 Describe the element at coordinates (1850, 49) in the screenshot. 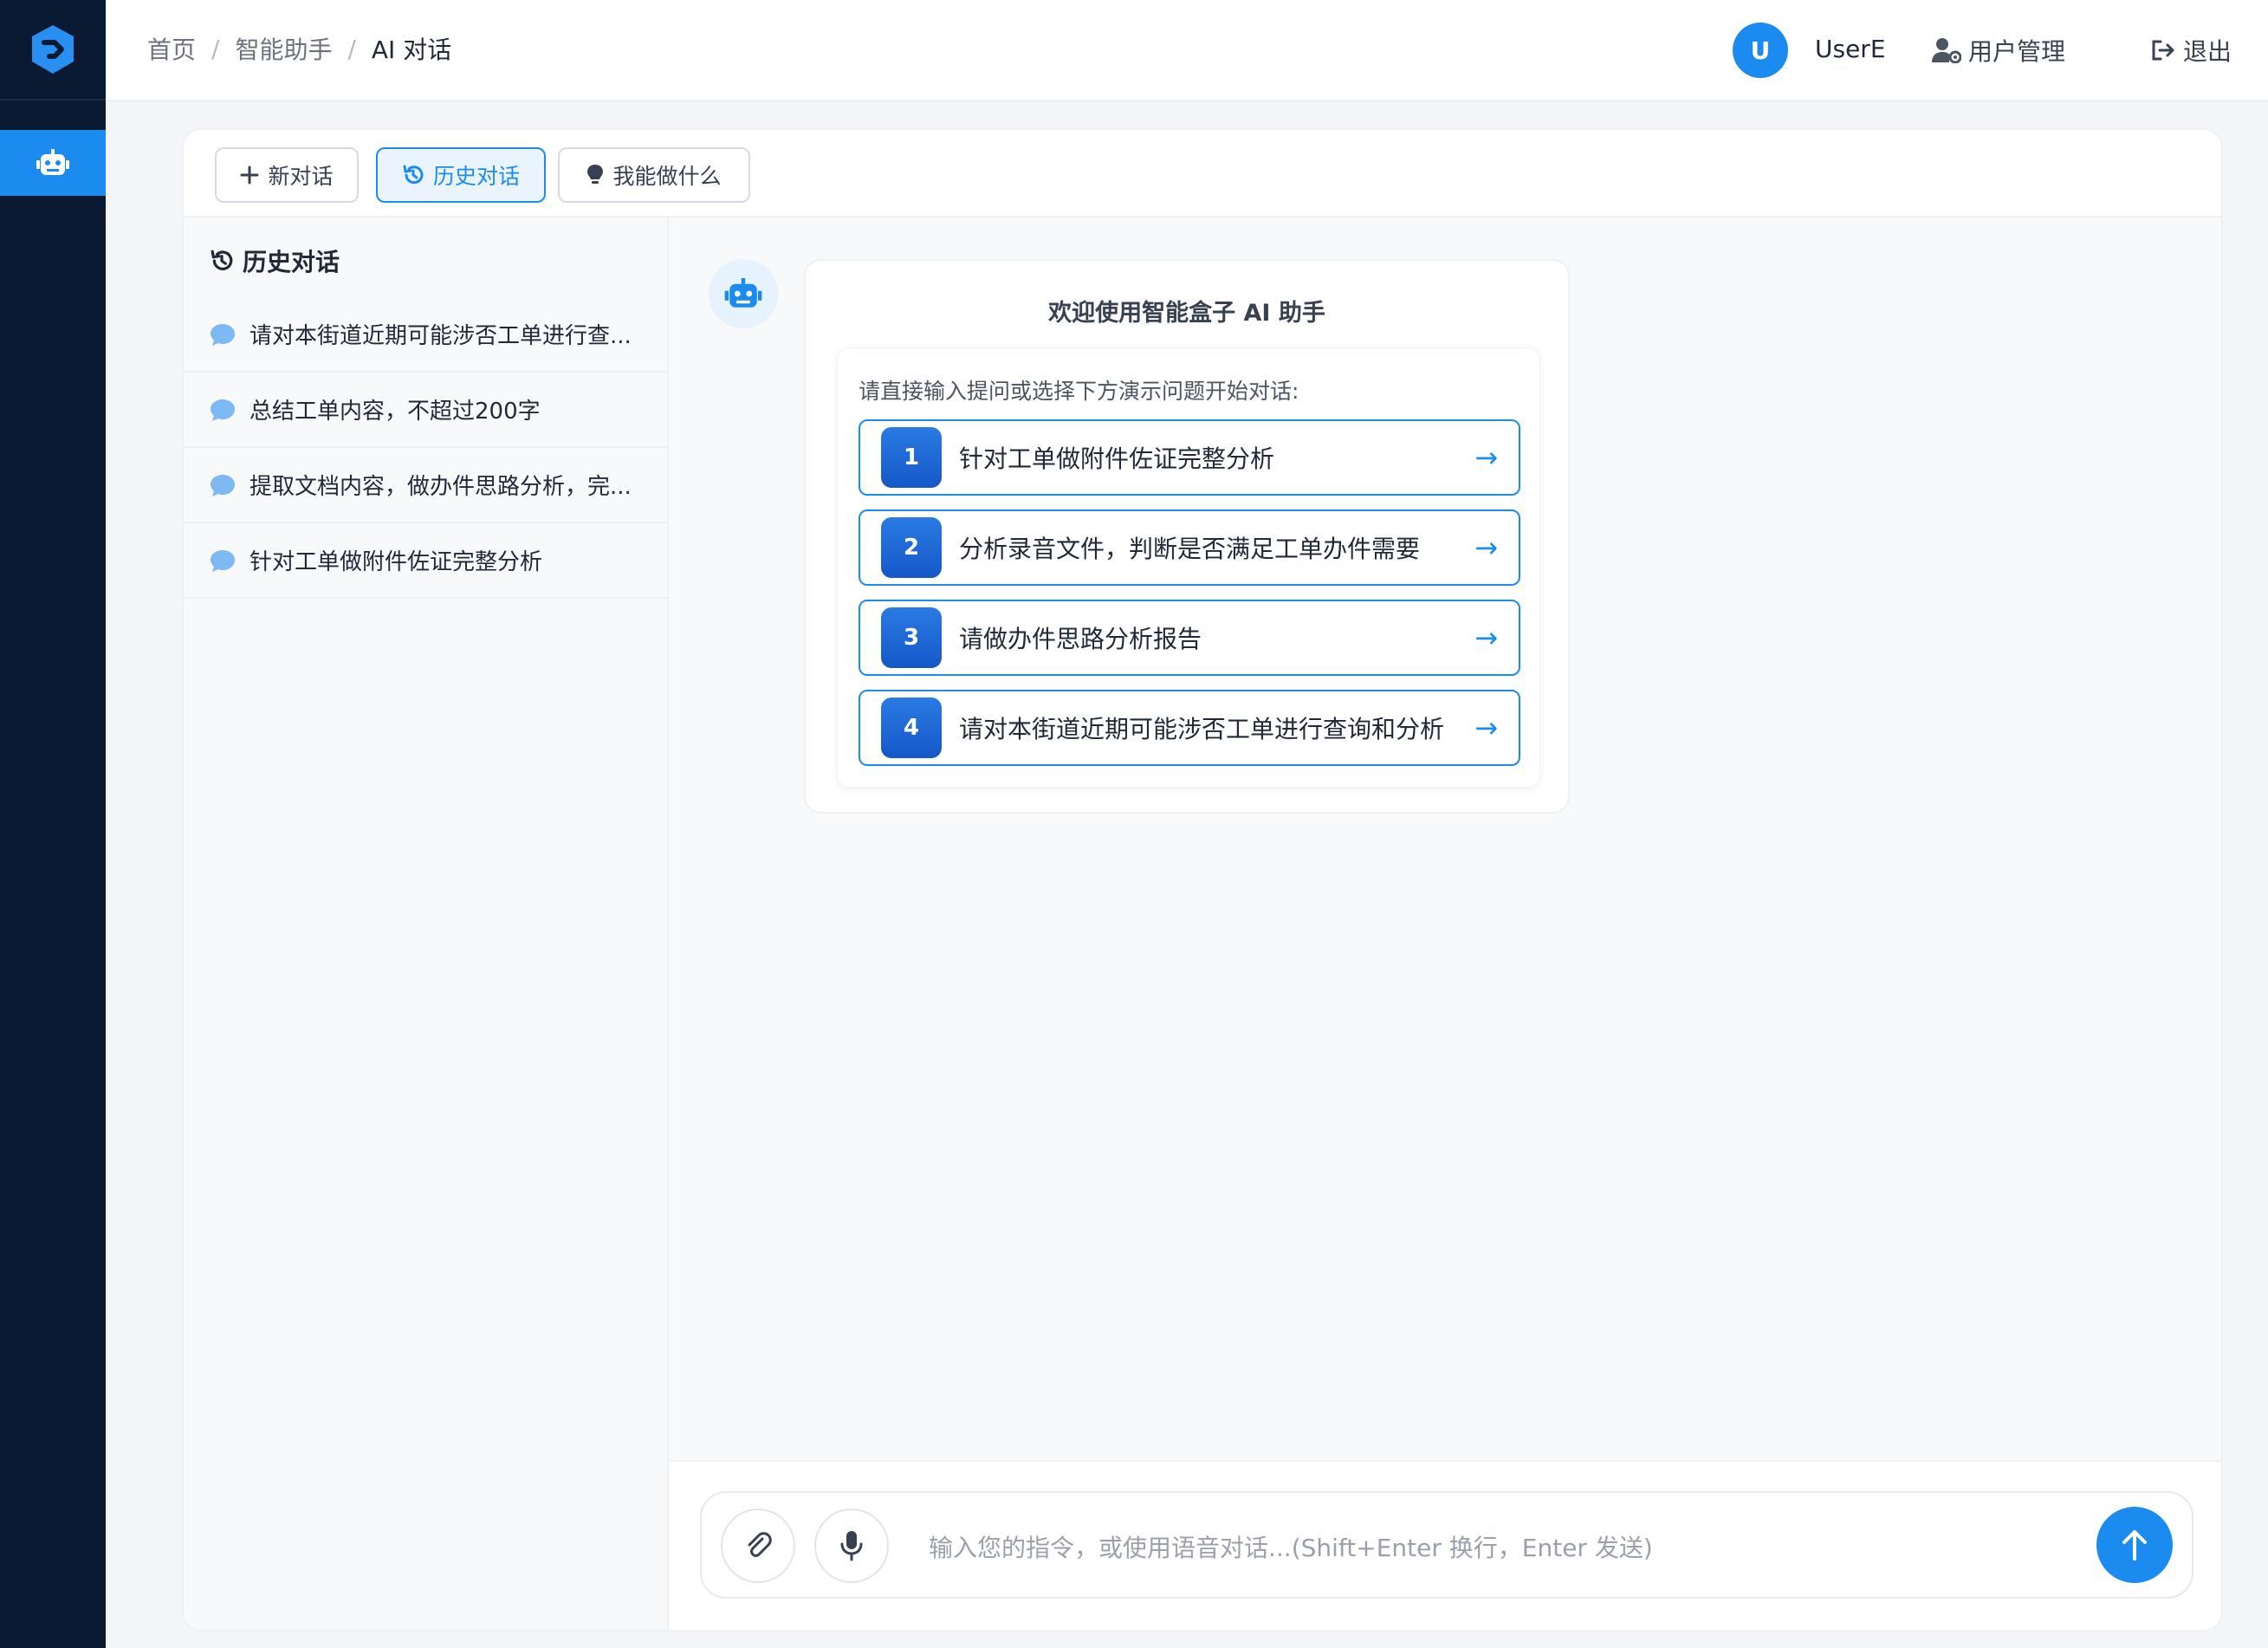

I see `username: UserE` at that location.